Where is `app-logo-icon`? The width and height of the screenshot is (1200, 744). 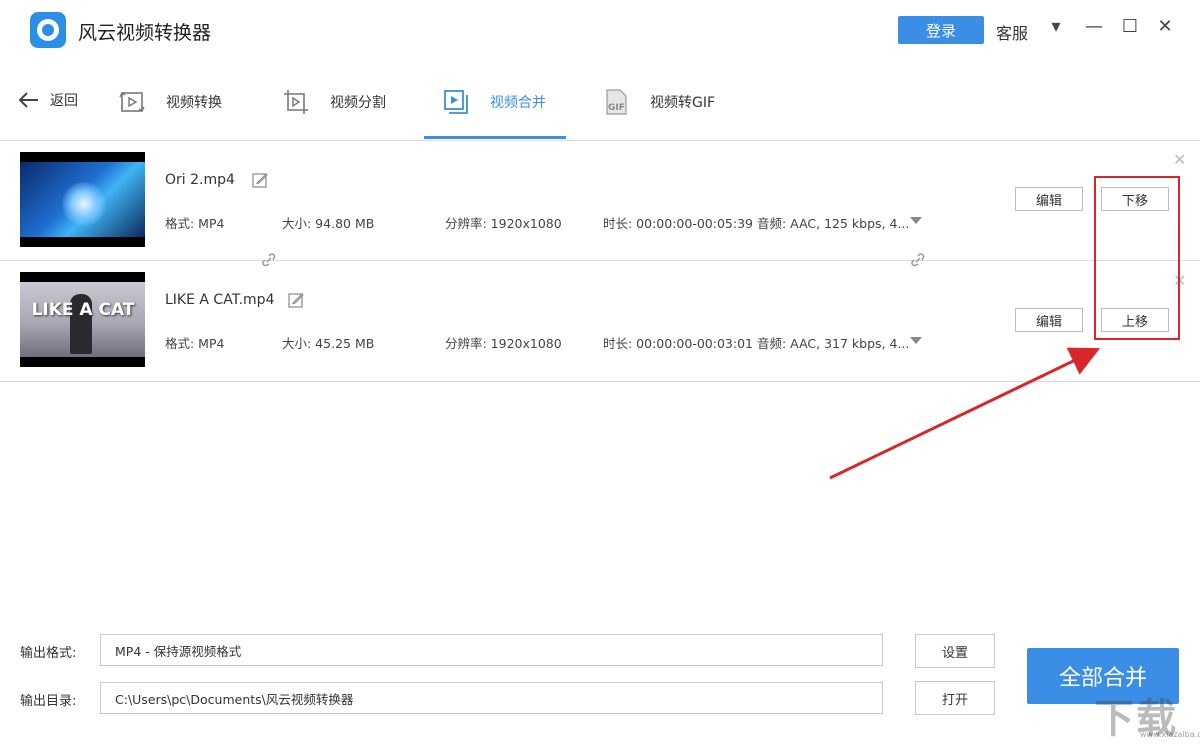
app-logo-icon is located at coordinates (48, 30).